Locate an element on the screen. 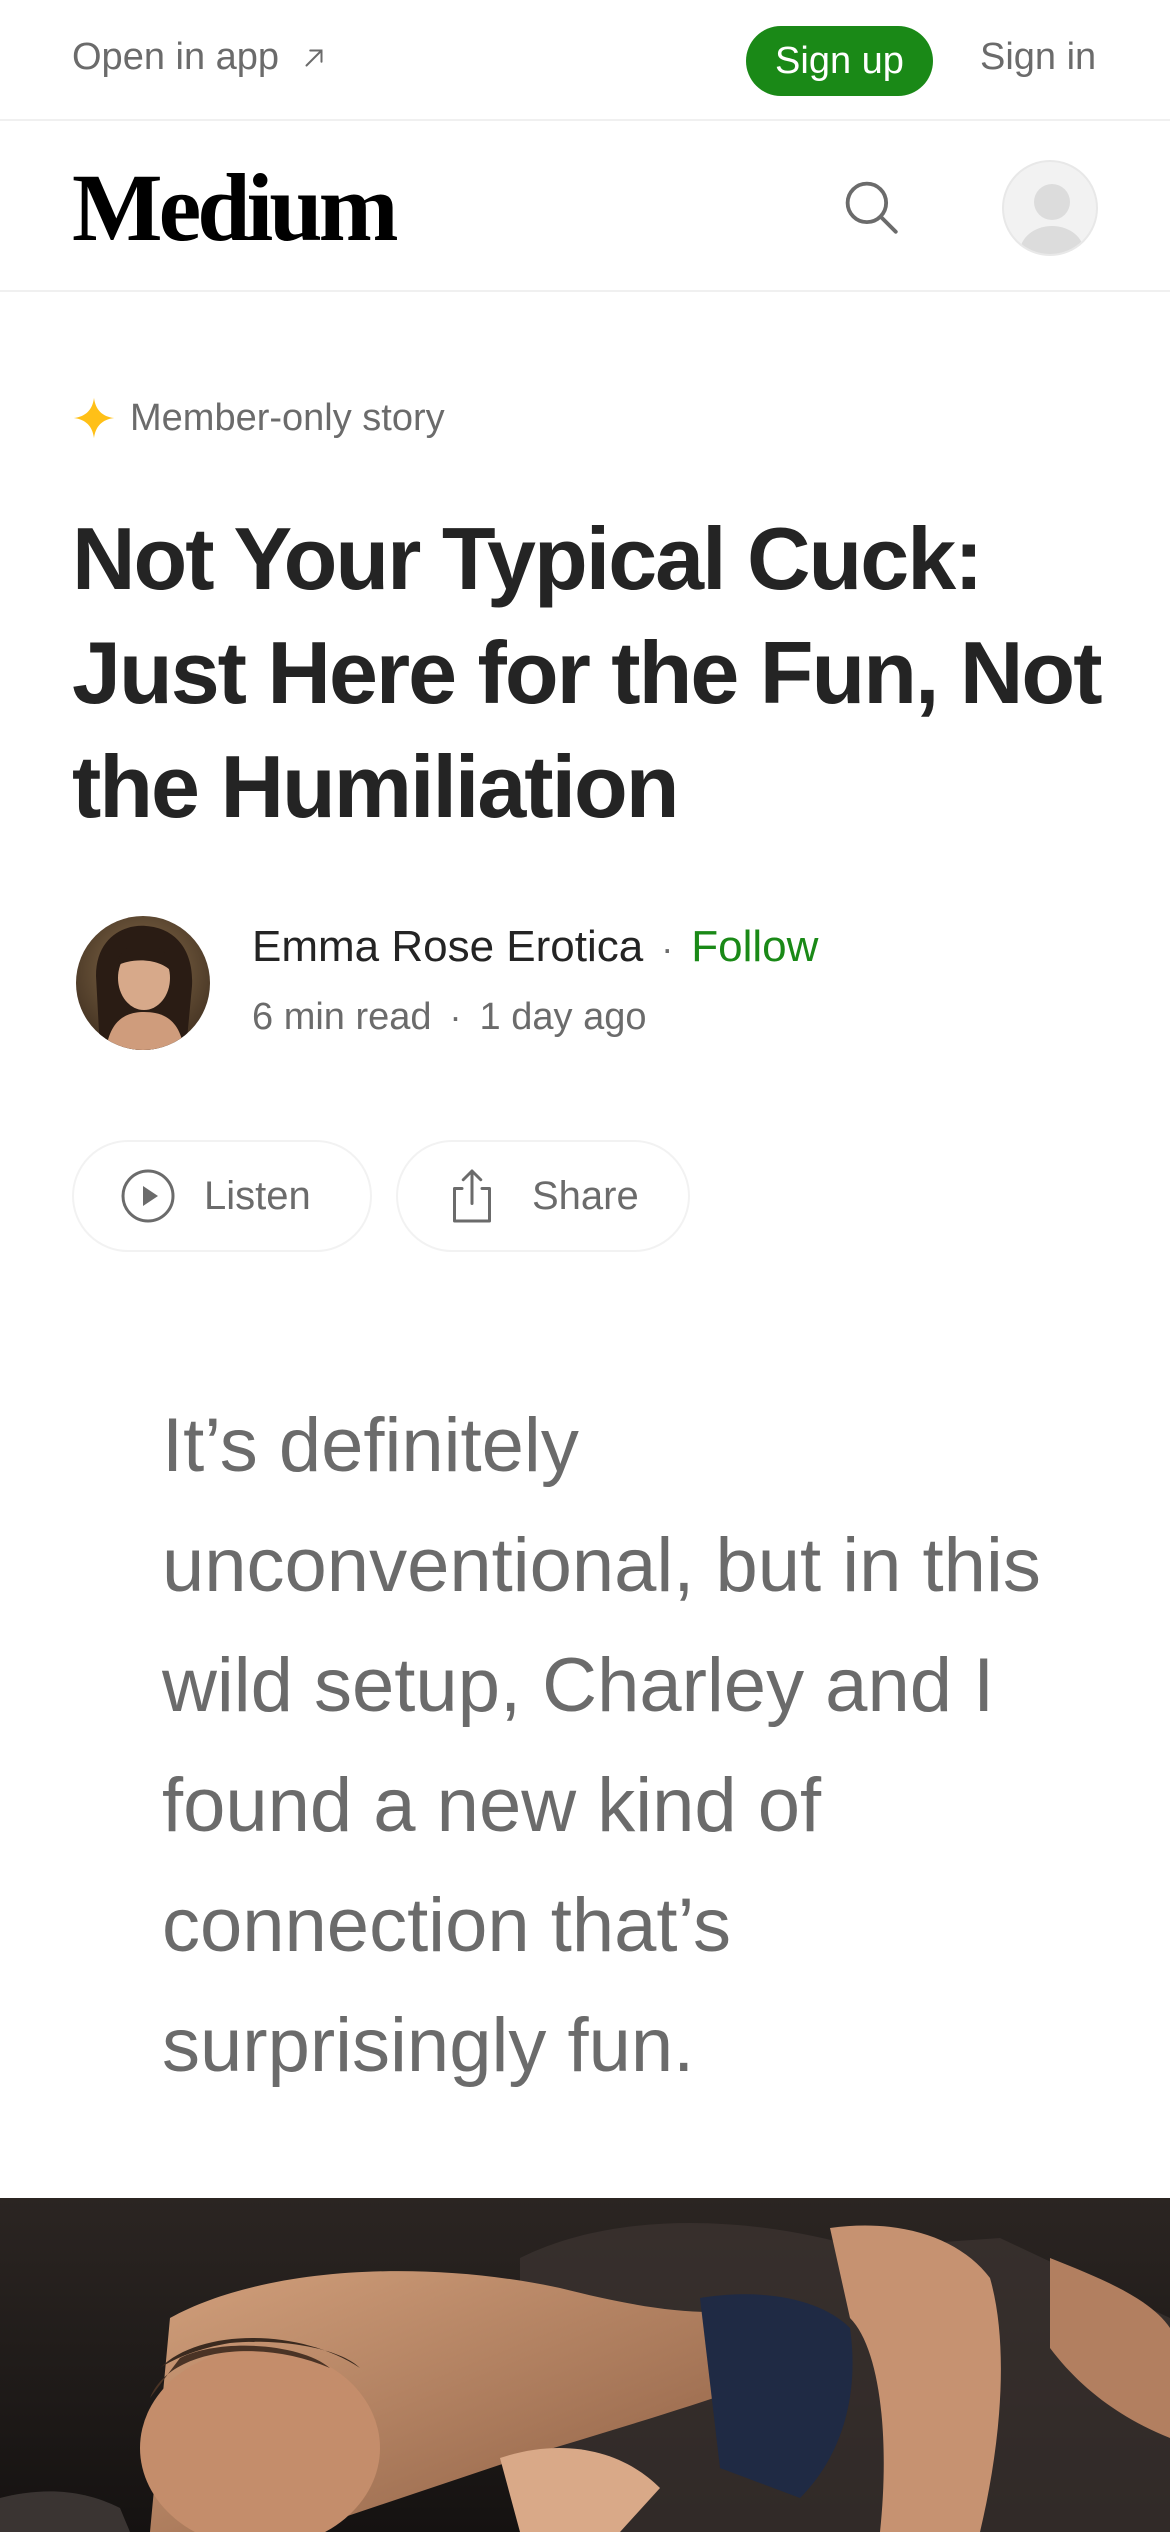 Image resolution: width=1170 pixels, height=2532 pixels. open-in-app-link: Open in app is located at coordinates (200, 57).